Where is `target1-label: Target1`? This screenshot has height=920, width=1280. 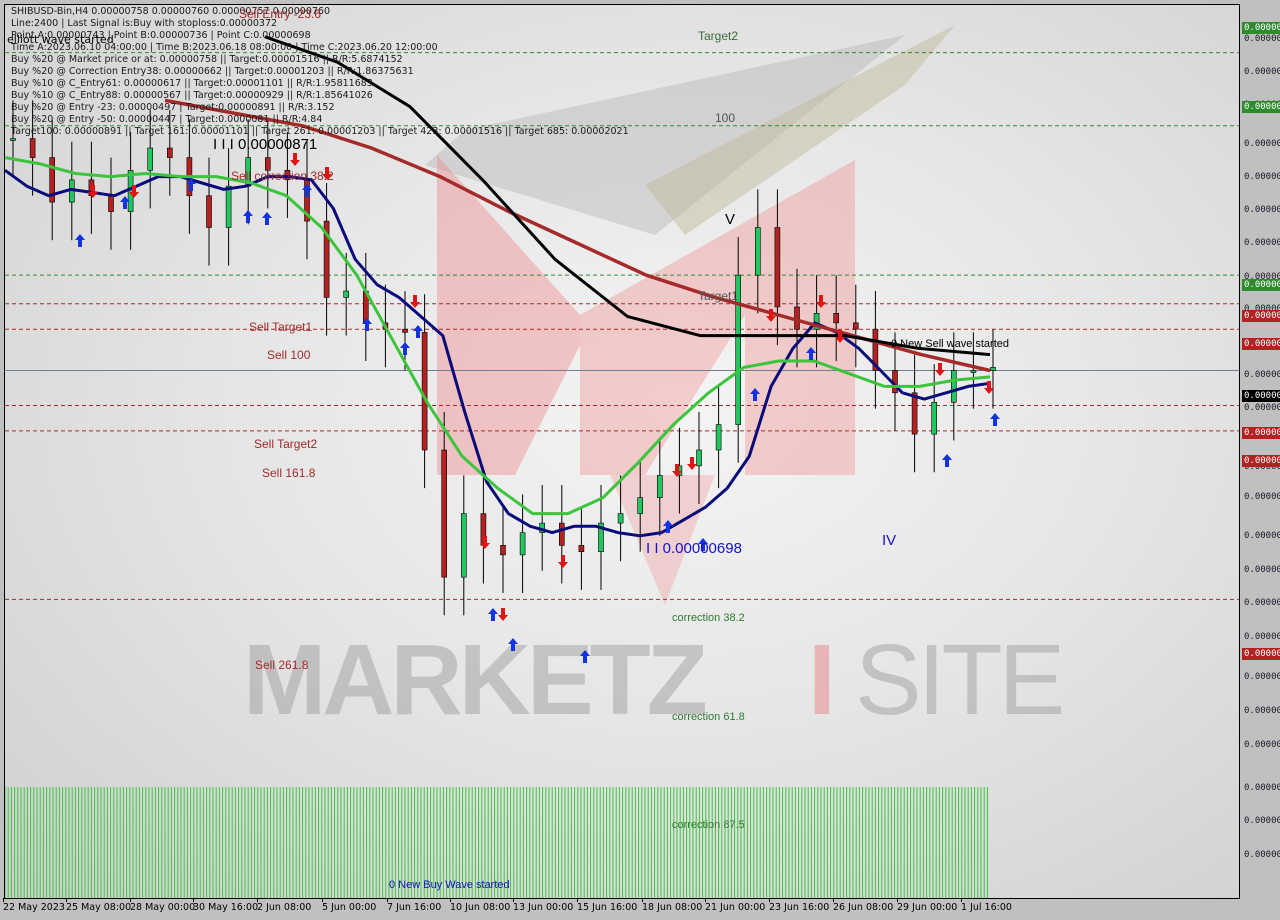
target1-label: Target1 is located at coordinates (718, 296).